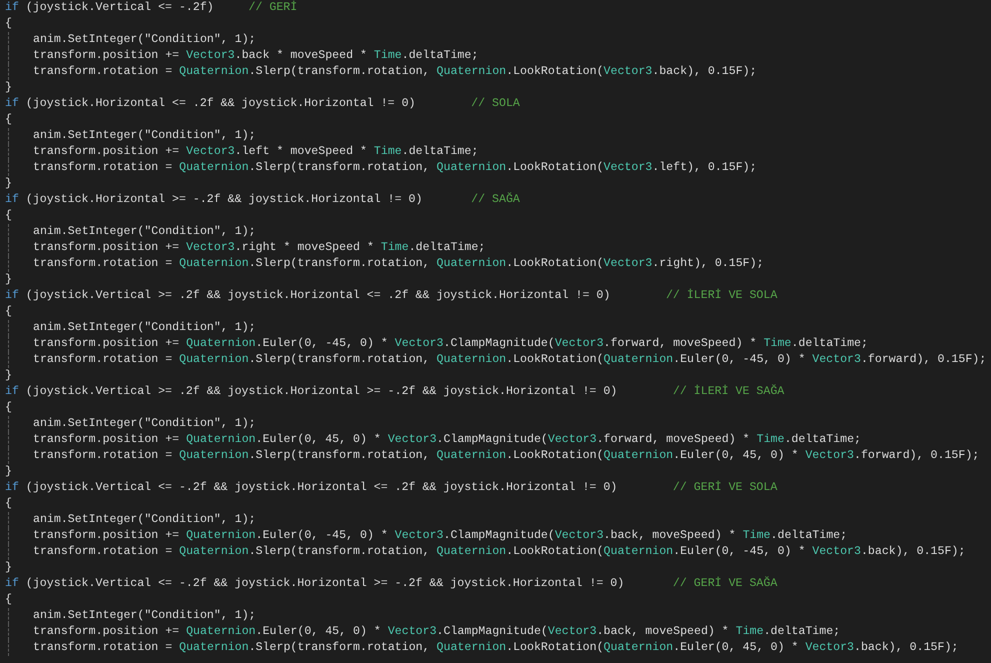  Describe the element at coordinates (382, 72) in the screenshot. I see `code-line: transform.rotation = Quaternion.Slerp(transform.rotation, Quaternion.LookRotation(Vector3.back), 0.15F);` at that location.